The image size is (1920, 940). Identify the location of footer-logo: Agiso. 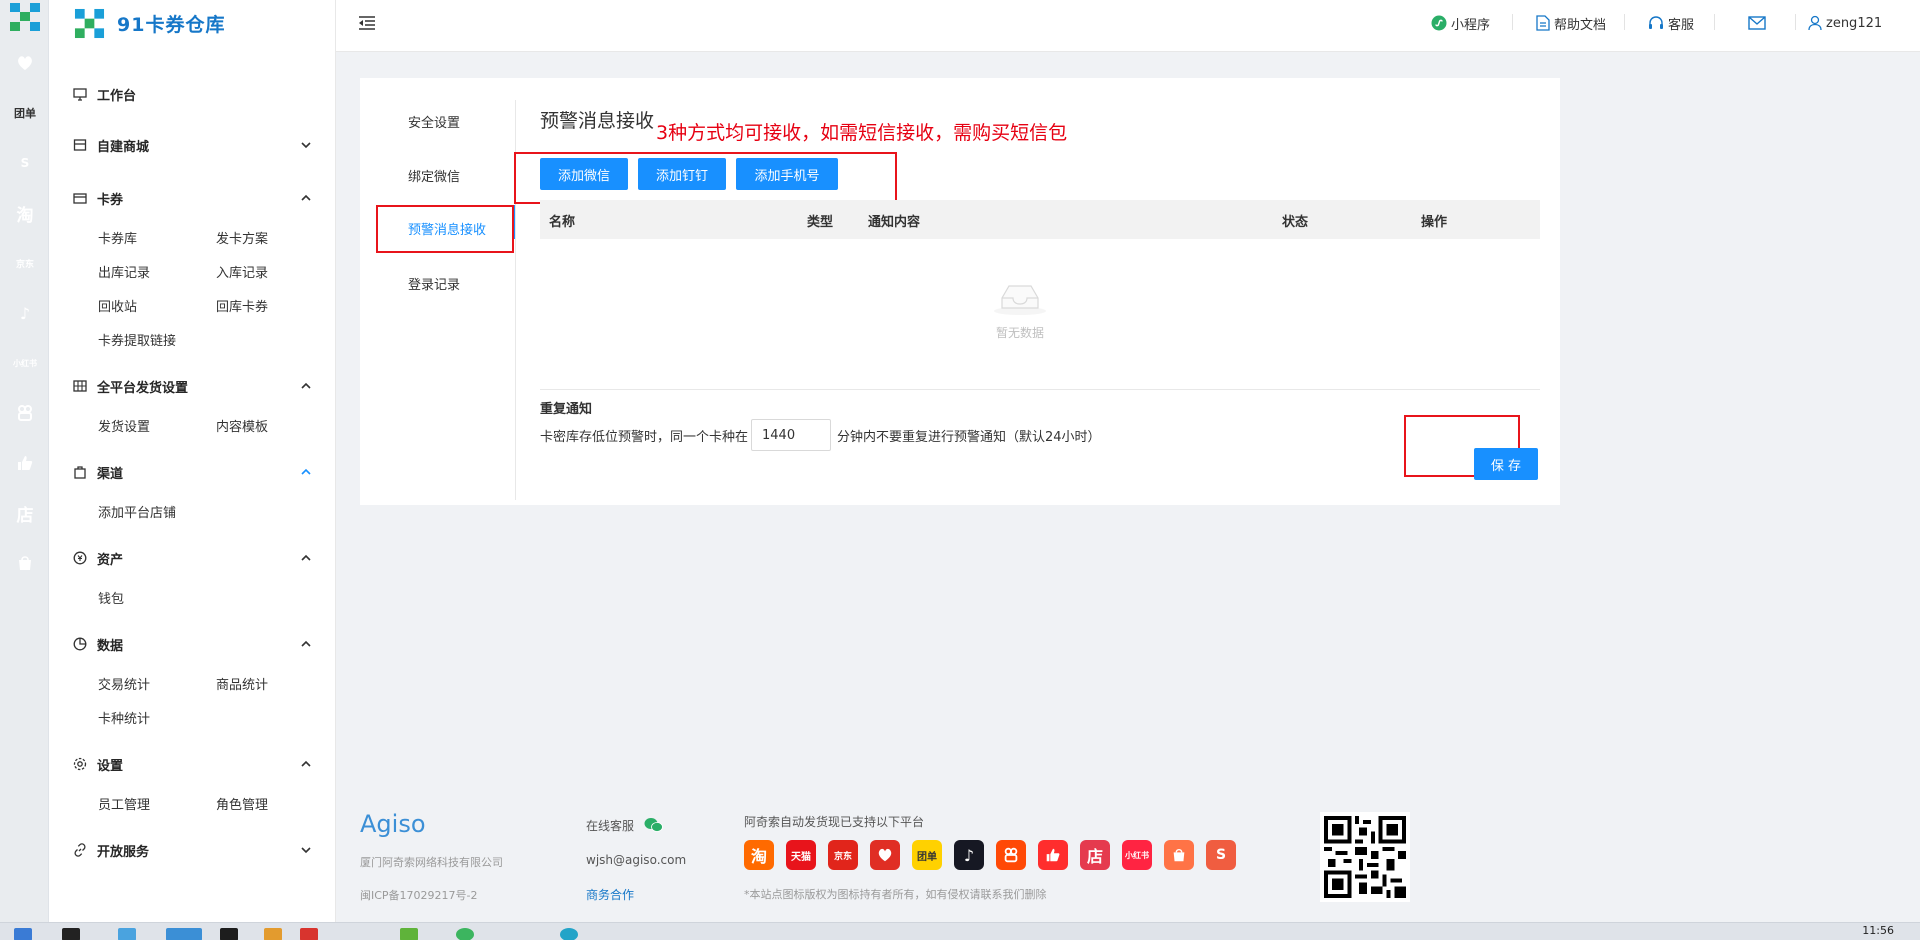
(393, 824).